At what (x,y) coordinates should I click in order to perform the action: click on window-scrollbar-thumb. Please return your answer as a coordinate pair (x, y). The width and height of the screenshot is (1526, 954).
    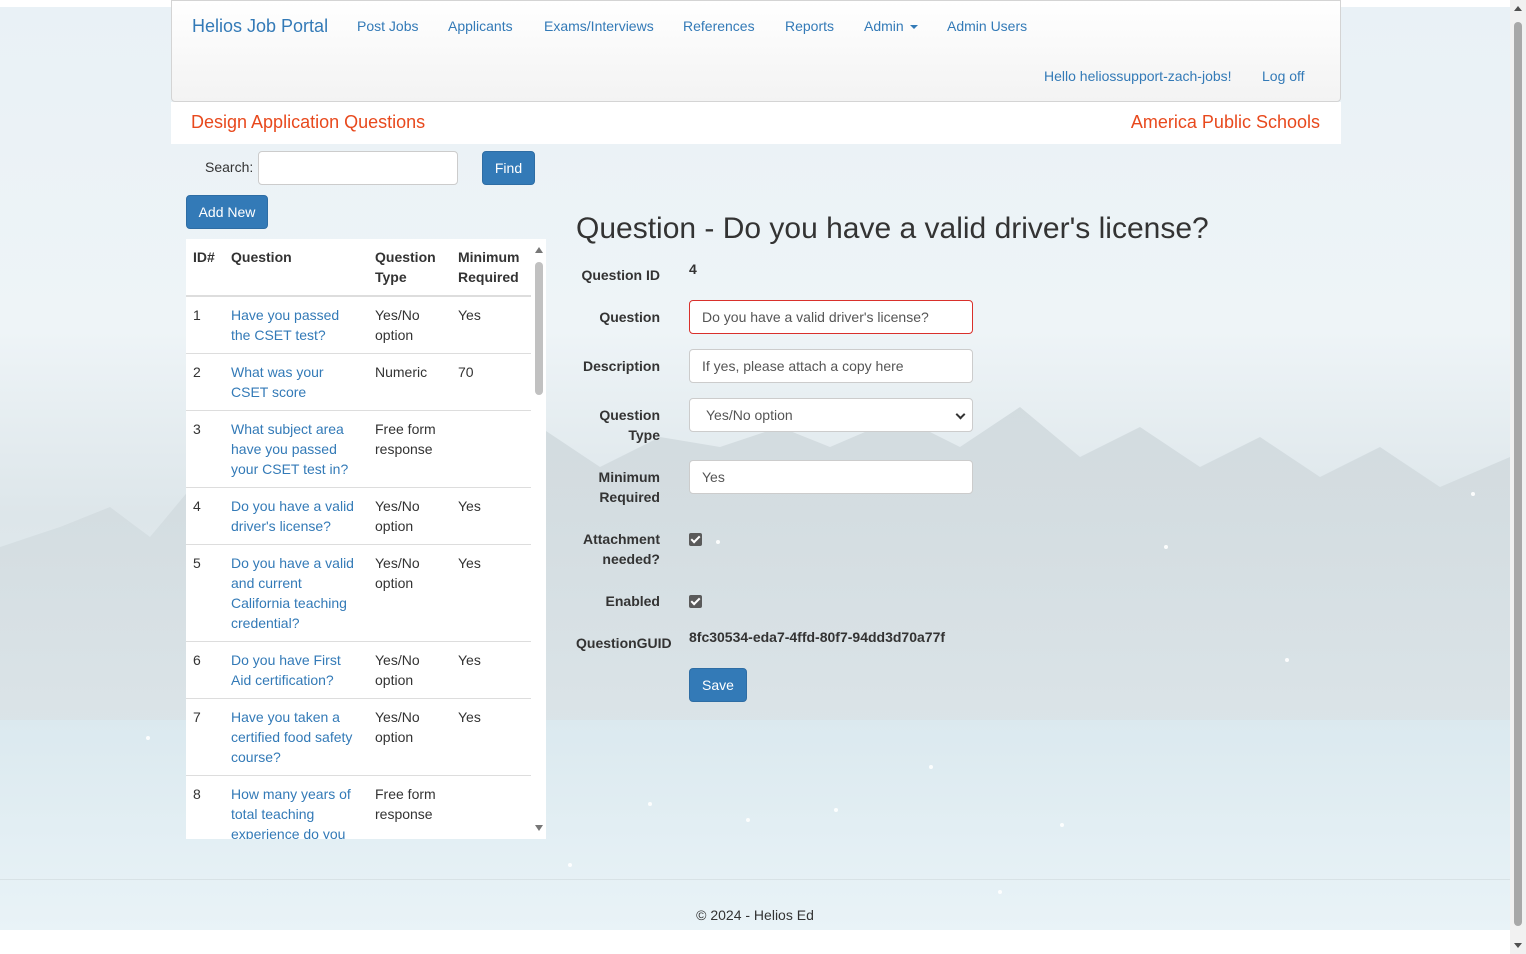
    Looking at the image, I should click on (1518, 474).